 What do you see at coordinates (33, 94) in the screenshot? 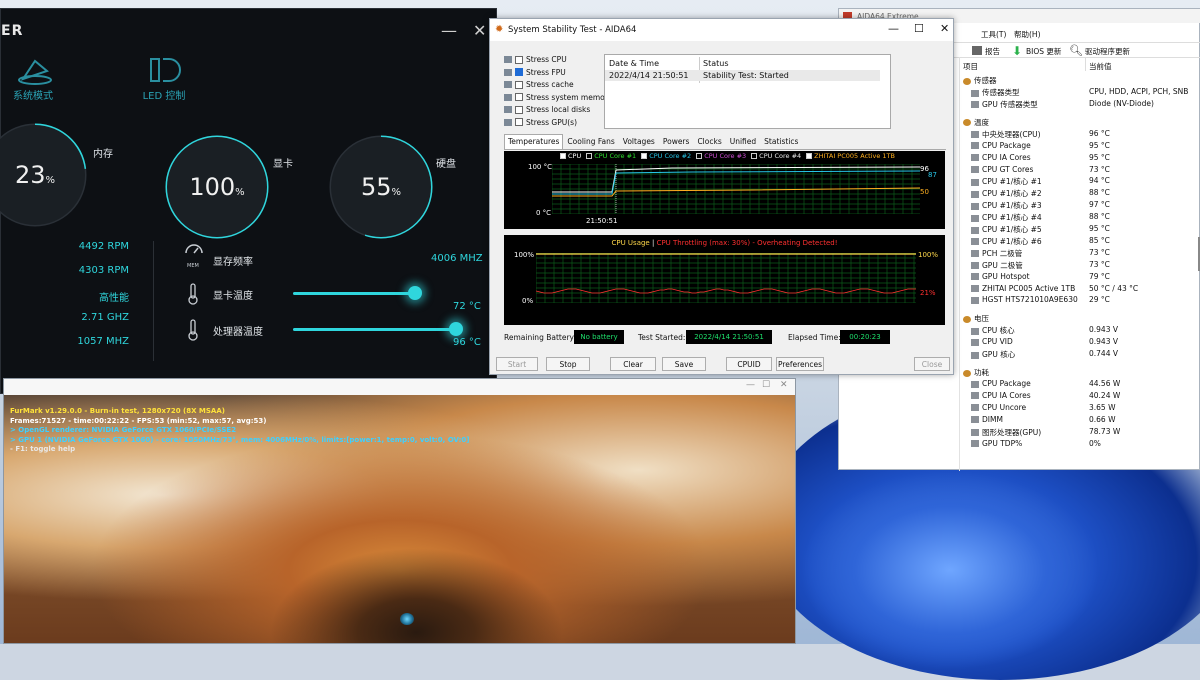
I see `tab-system-mode: 系统模式` at bounding box center [33, 94].